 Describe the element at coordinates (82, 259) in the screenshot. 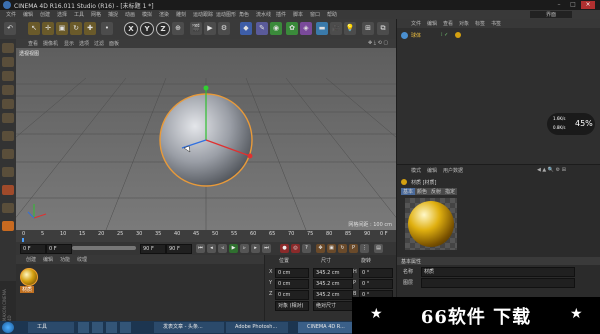

I see `material-menu-item: 纹理` at that location.